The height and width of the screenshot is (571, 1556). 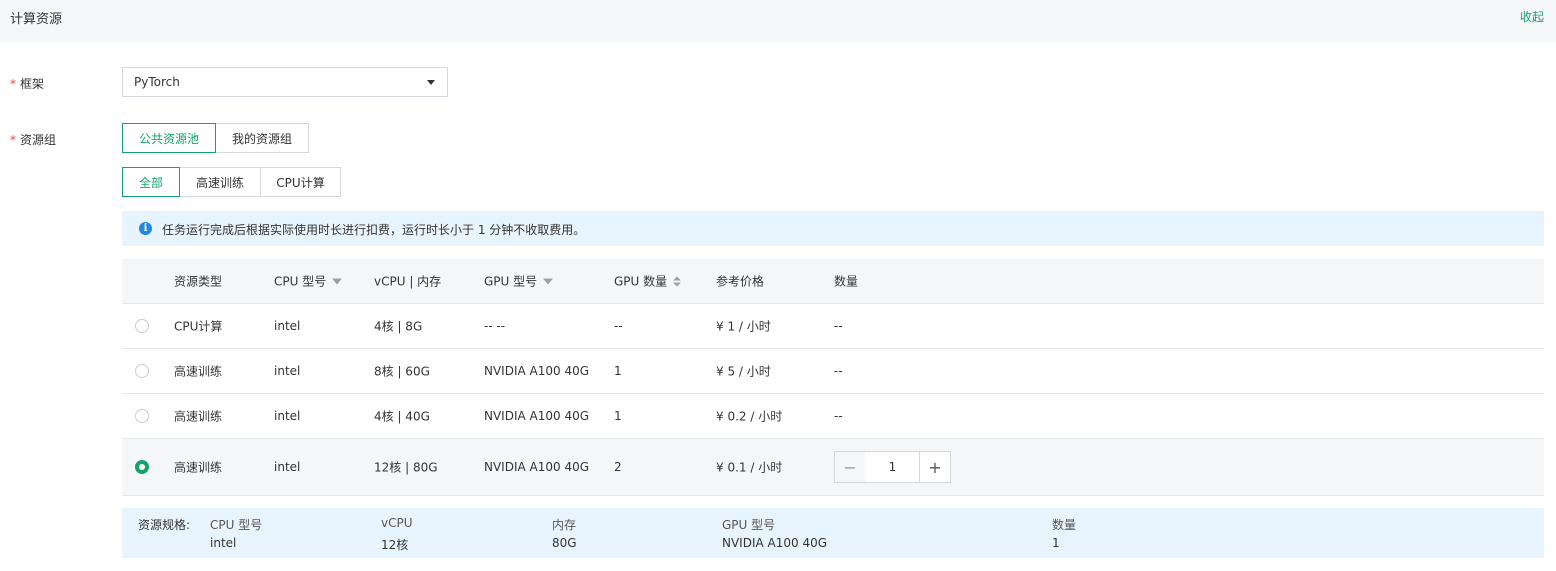 I want to click on section-header: 计算资源 收起, so click(x=778, y=21).